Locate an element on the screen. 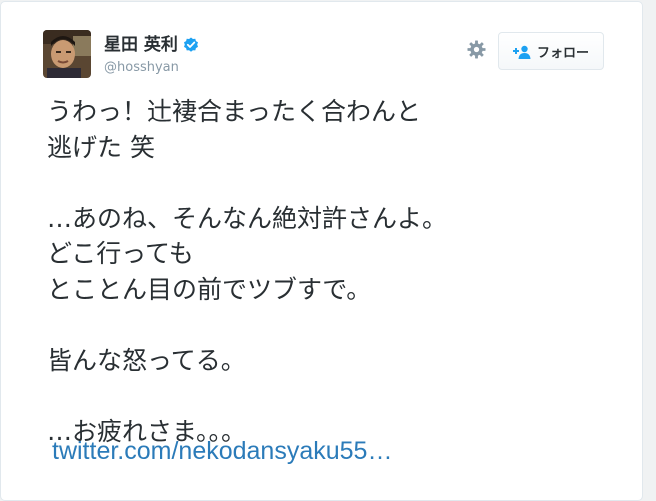  screen-name: @hosshyan is located at coordinates (141, 68).